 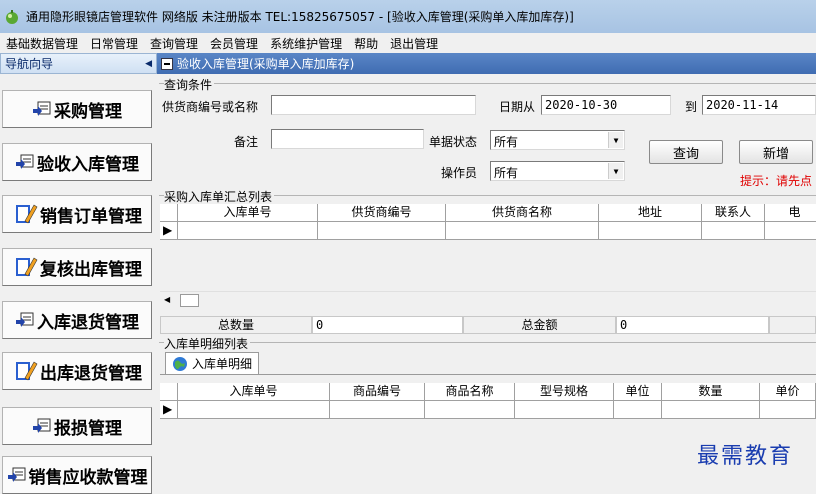 I want to click on watermark: 最需教育, so click(x=745, y=456).